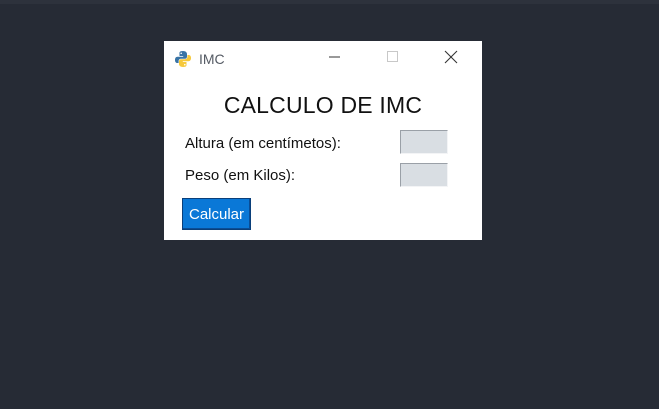  What do you see at coordinates (323, 105) in the screenshot?
I see `page-title: CALCULO DE IMC` at bounding box center [323, 105].